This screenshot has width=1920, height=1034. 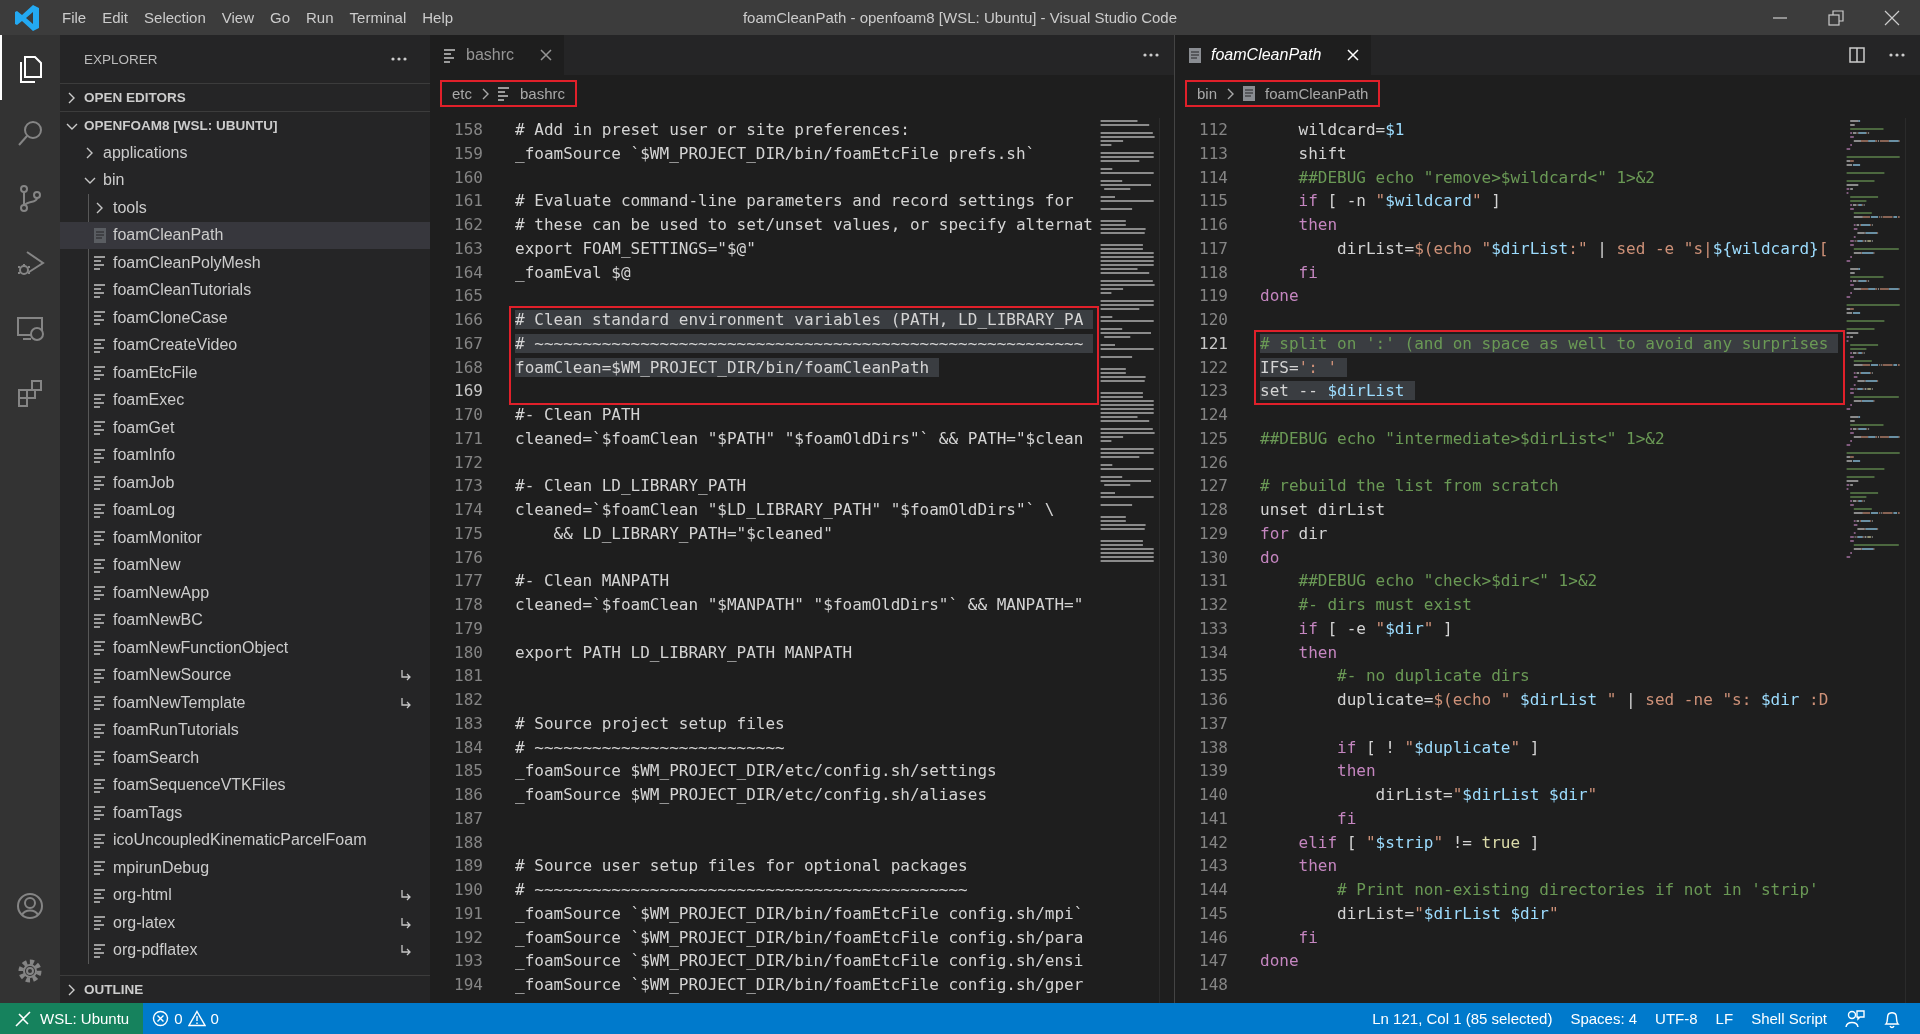 What do you see at coordinates (245, 235) in the screenshot?
I see `tree-item: foamCleanPath` at bounding box center [245, 235].